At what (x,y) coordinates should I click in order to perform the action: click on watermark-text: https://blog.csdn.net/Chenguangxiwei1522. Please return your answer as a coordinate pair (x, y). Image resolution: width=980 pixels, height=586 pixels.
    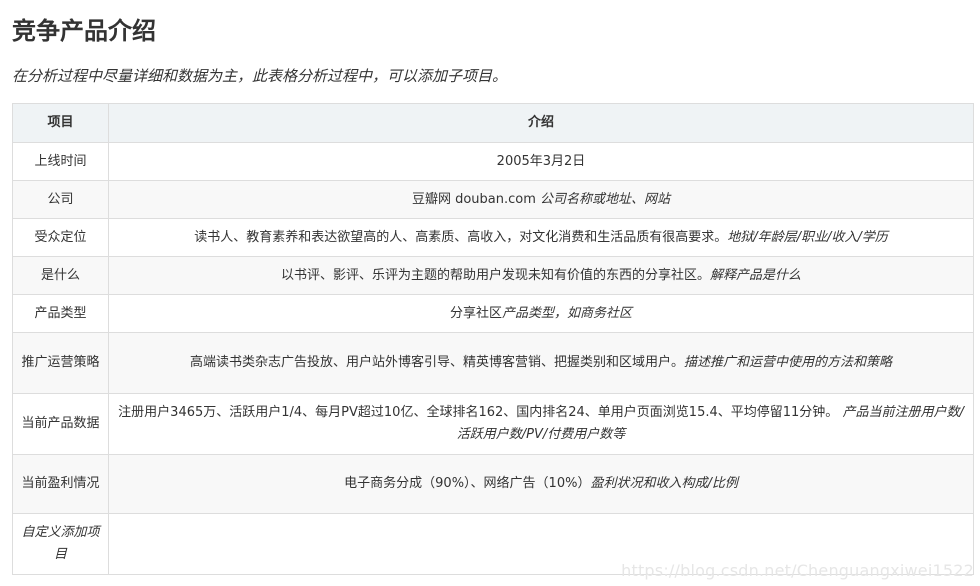
    Looking at the image, I should click on (797, 570).